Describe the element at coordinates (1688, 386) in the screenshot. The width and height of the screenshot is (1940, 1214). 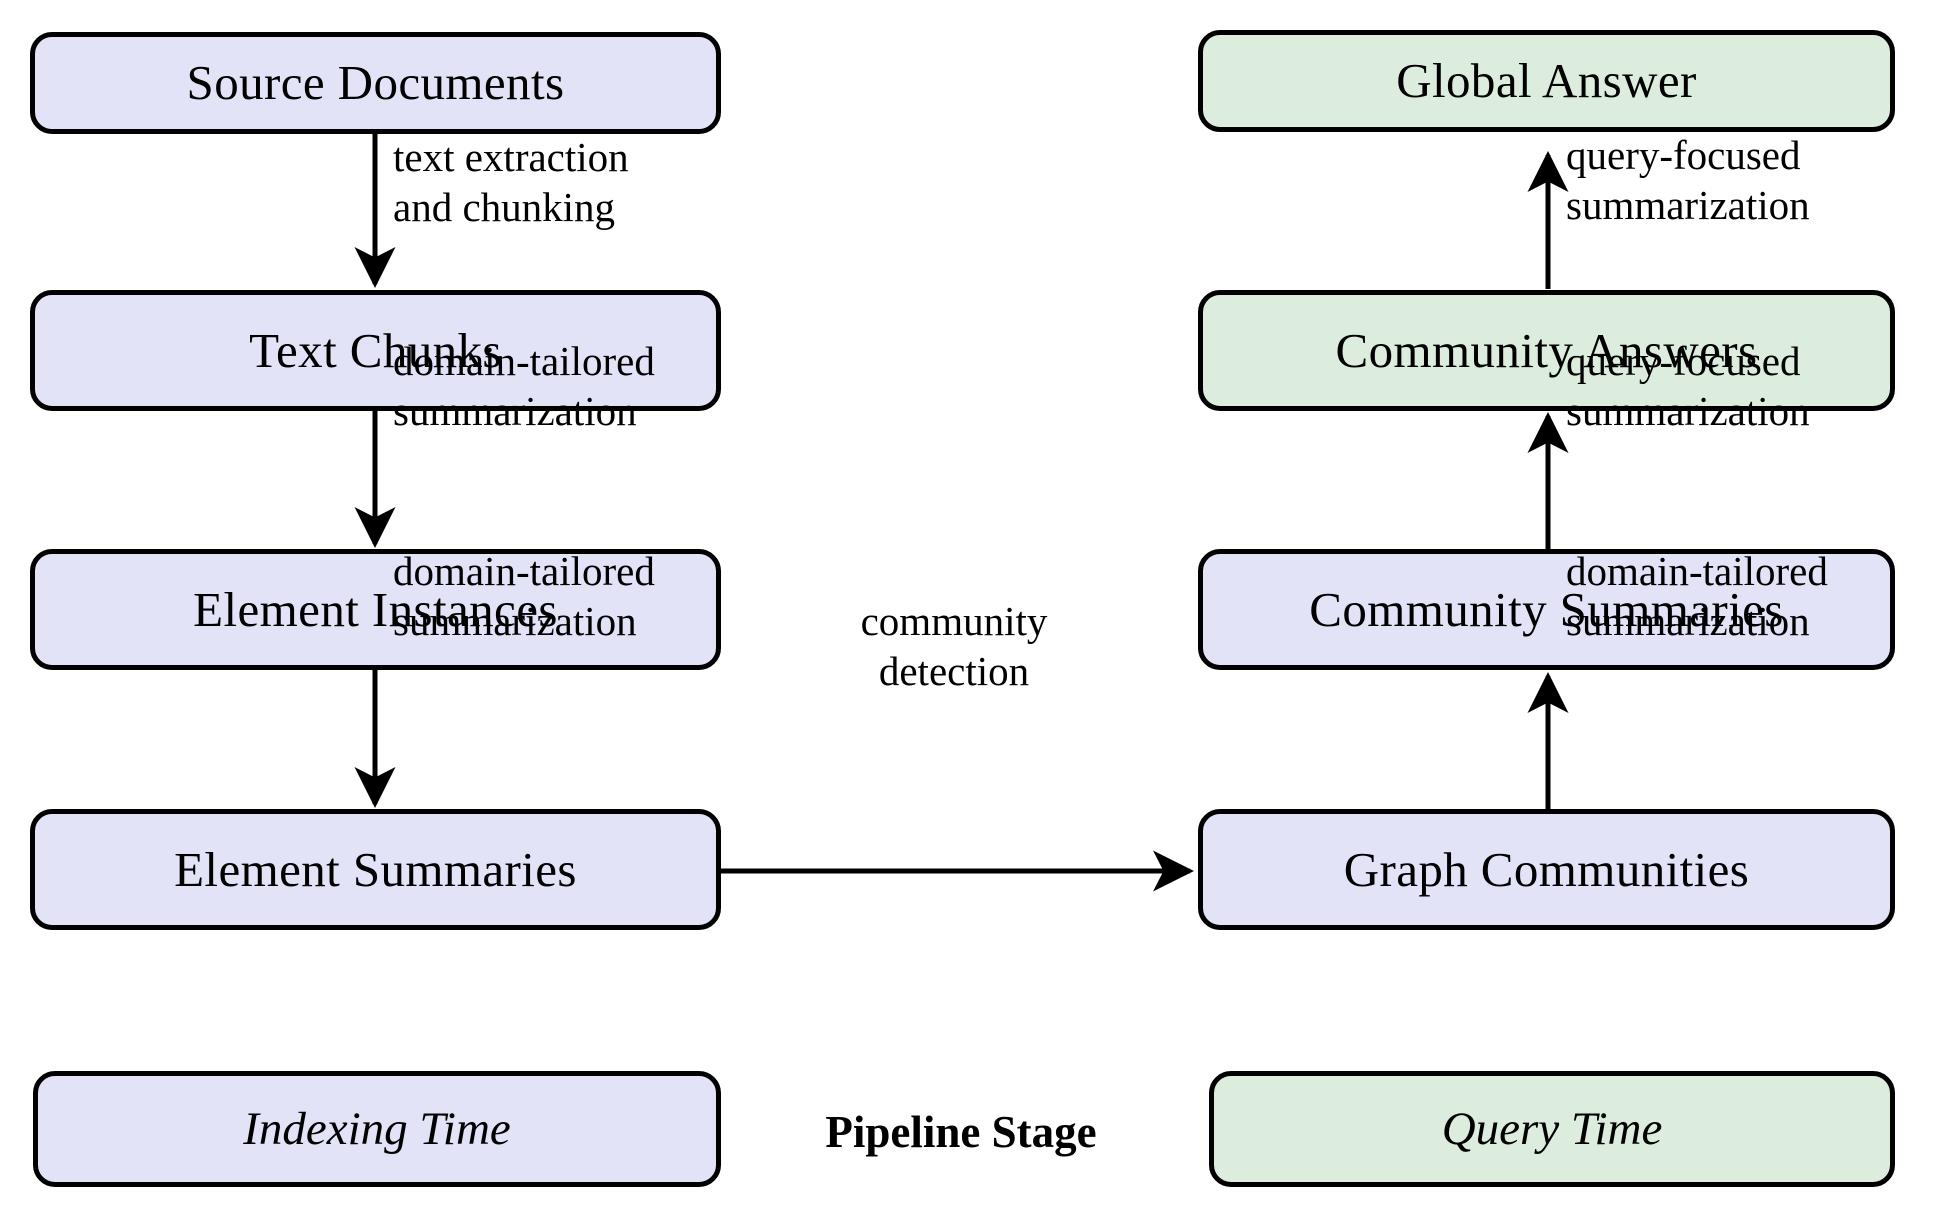
I see `edge-label-e6: query-focused summarization` at that location.